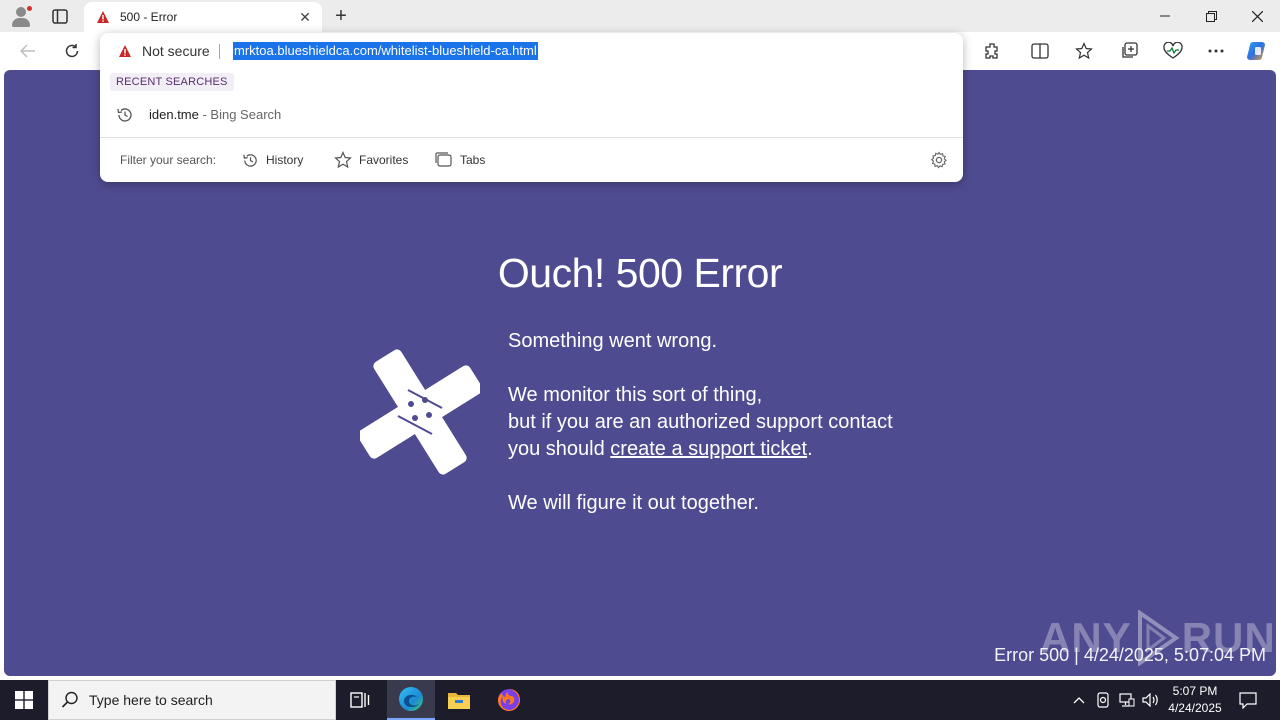  I want to click on task-view-icon, so click(360, 700).